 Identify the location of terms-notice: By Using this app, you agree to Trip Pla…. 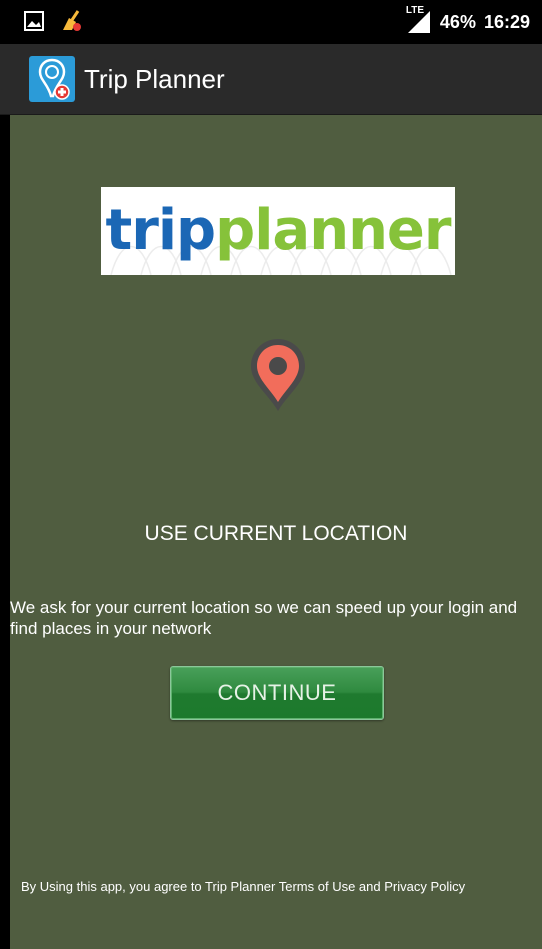
(281, 886).